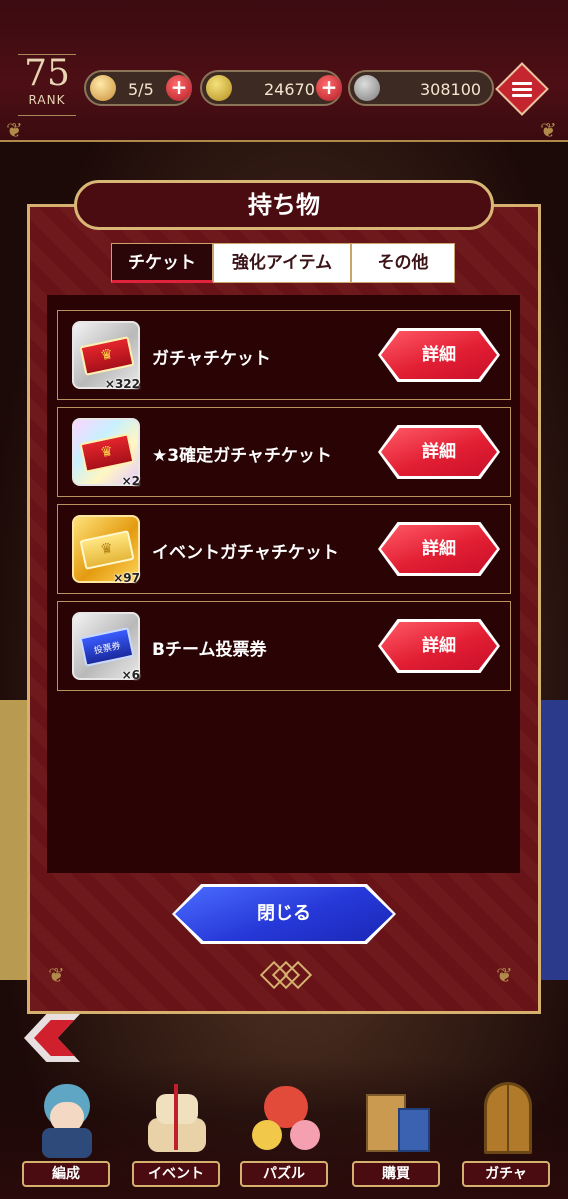 The height and width of the screenshot is (1199, 568). What do you see at coordinates (209, 650) in the screenshot?
I see `item-name: Bチーム投票券` at bounding box center [209, 650].